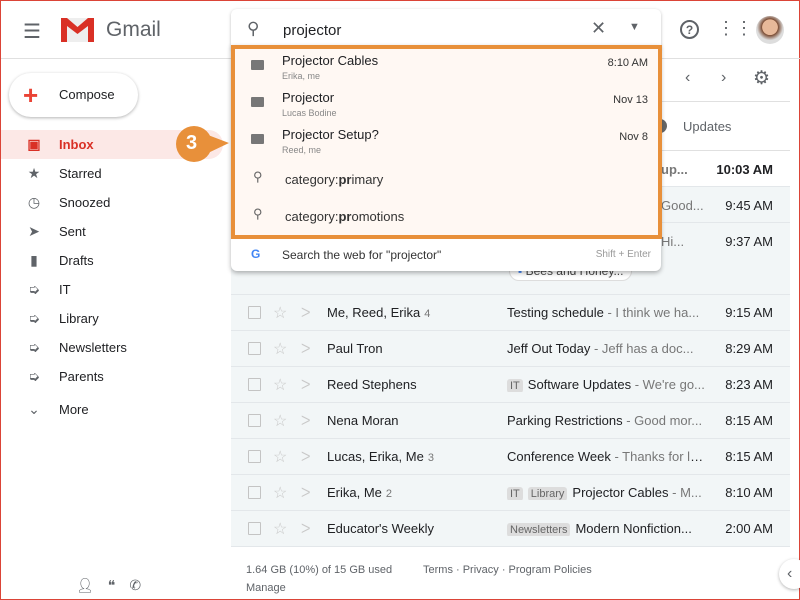  Describe the element at coordinates (112, 202) in the screenshot. I see `sidebar-item-snoozed: ◷ Snoozed` at that location.